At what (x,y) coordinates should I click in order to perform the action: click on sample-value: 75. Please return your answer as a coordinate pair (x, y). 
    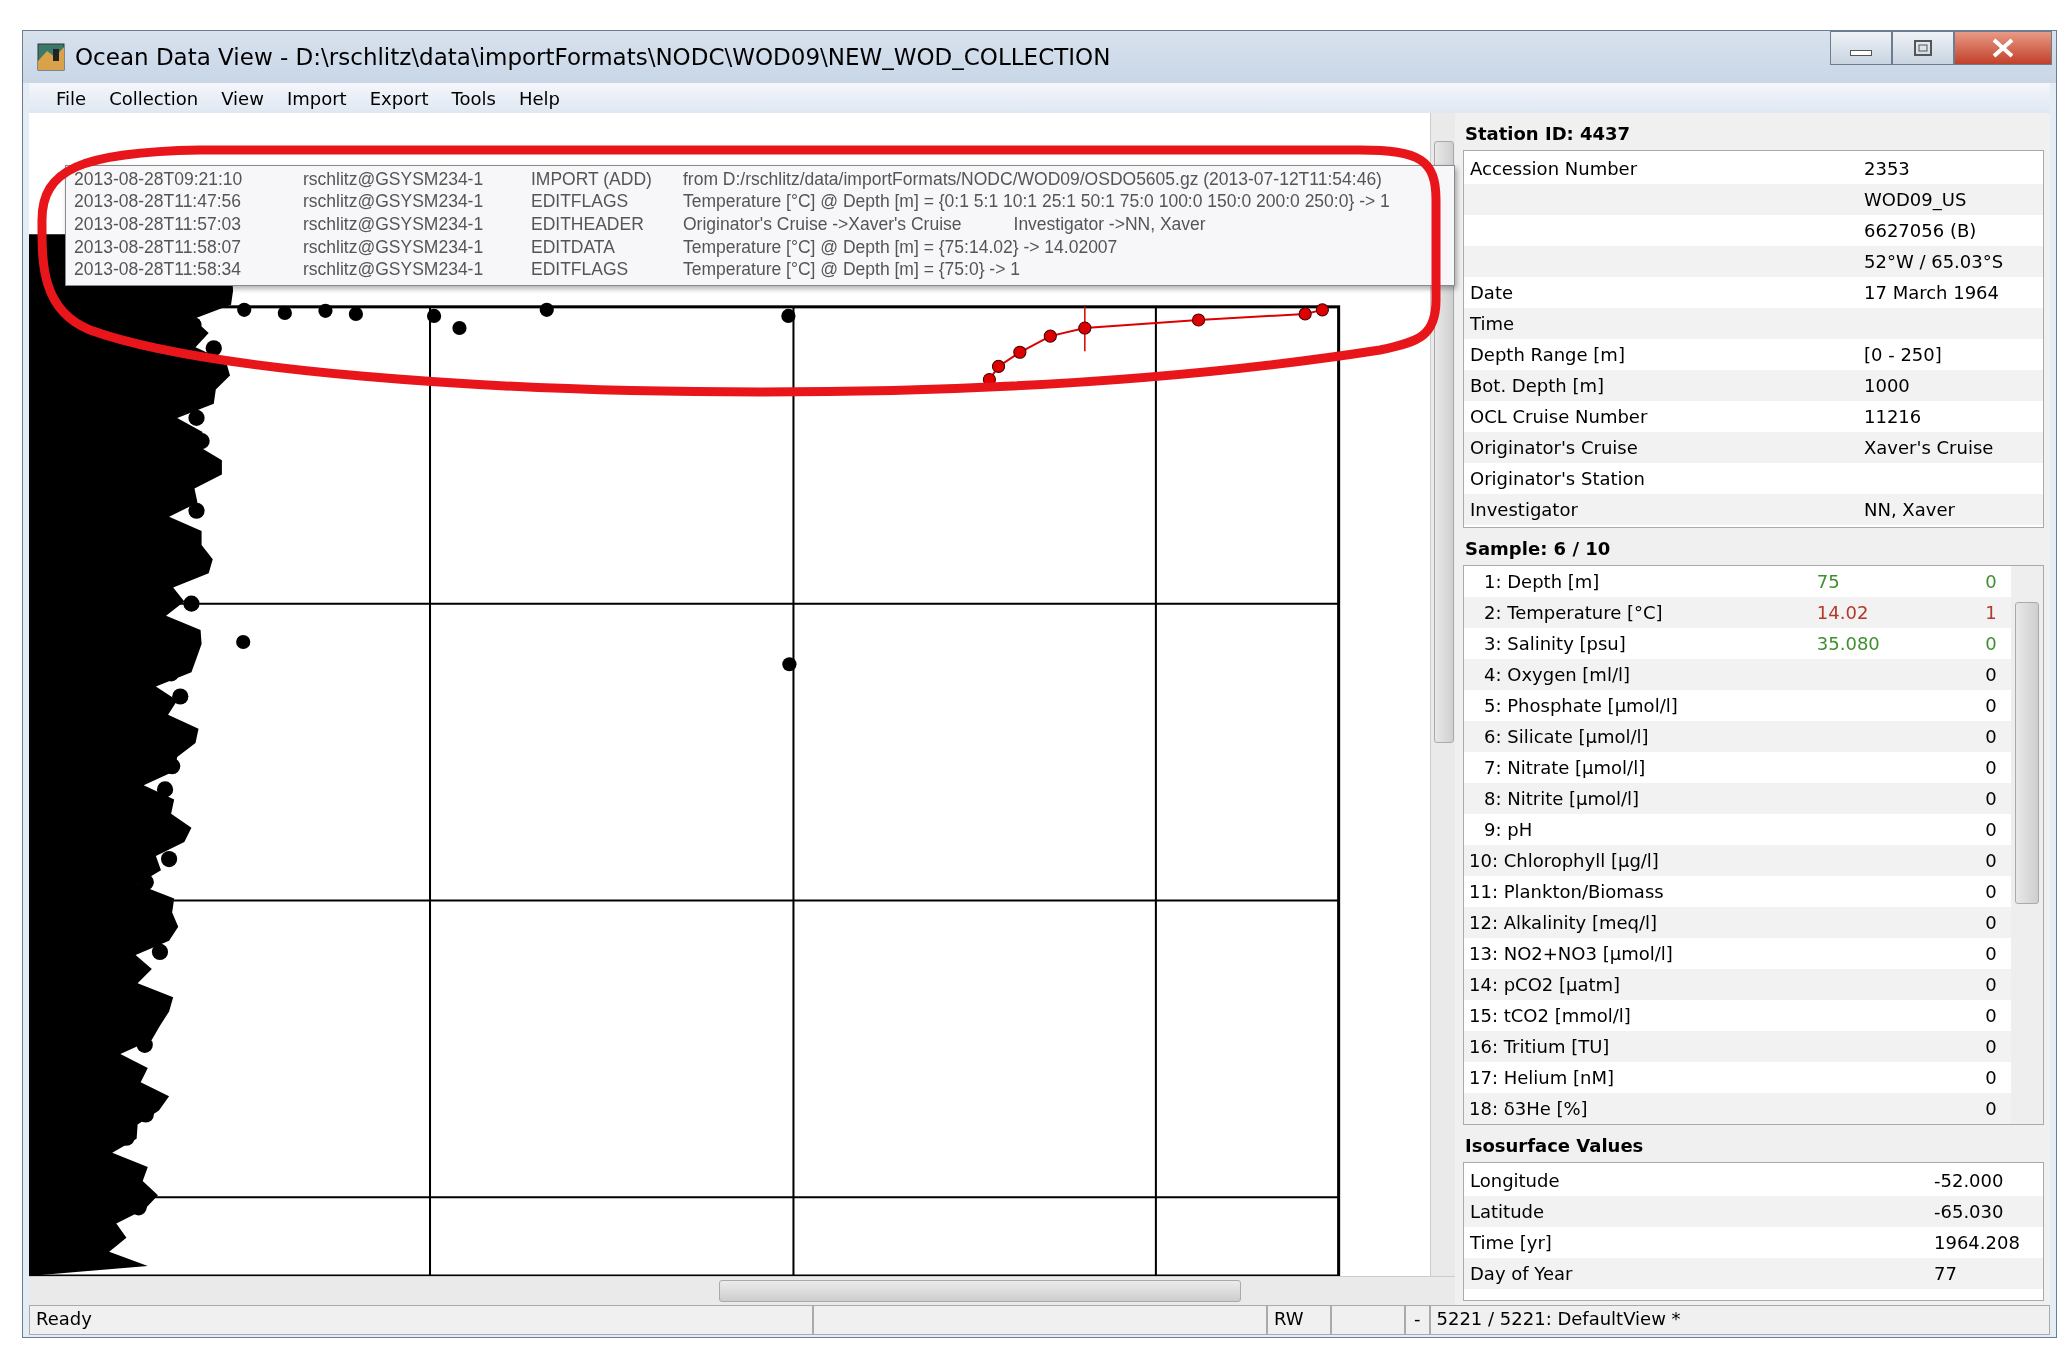
    Looking at the image, I should click on (1828, 581).